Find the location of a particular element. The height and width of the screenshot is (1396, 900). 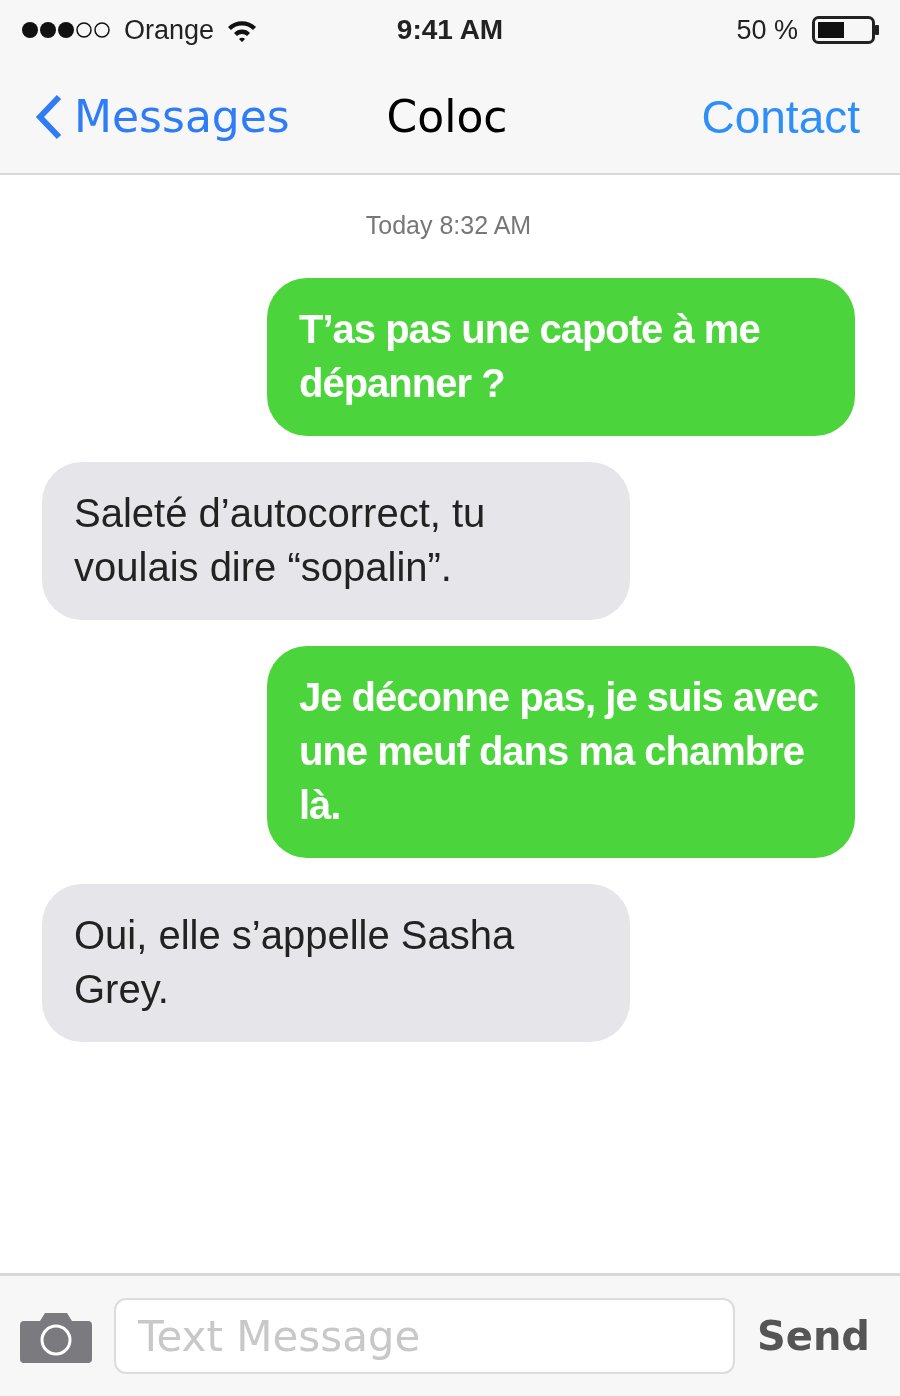

back-button: Messages is located at coordinates (210, 116).